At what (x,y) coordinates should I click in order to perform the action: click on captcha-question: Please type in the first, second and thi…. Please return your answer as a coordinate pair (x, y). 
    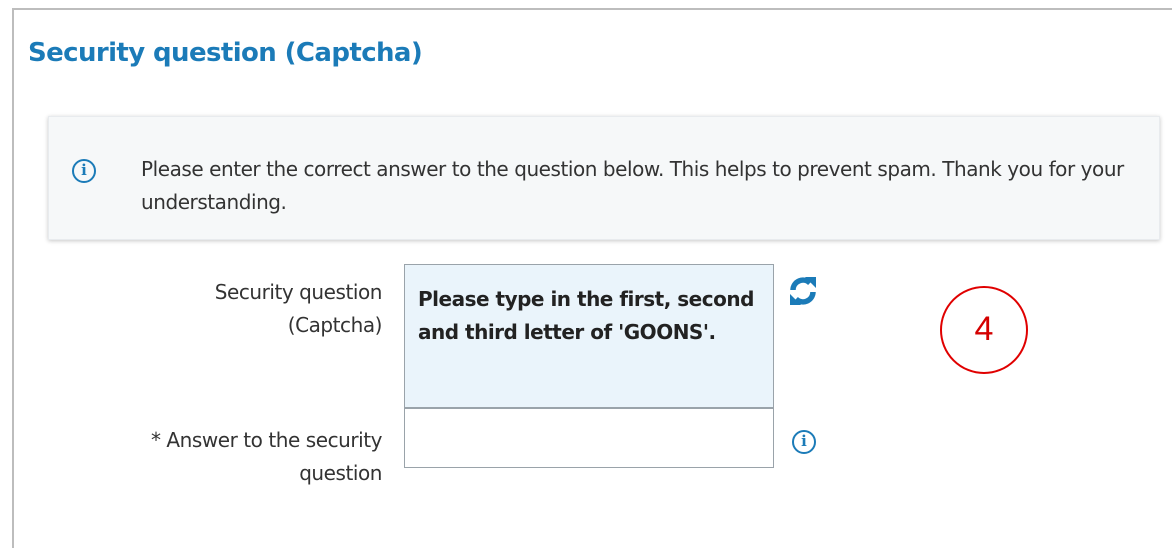
    Looking at the image, I should click on (586, 315).